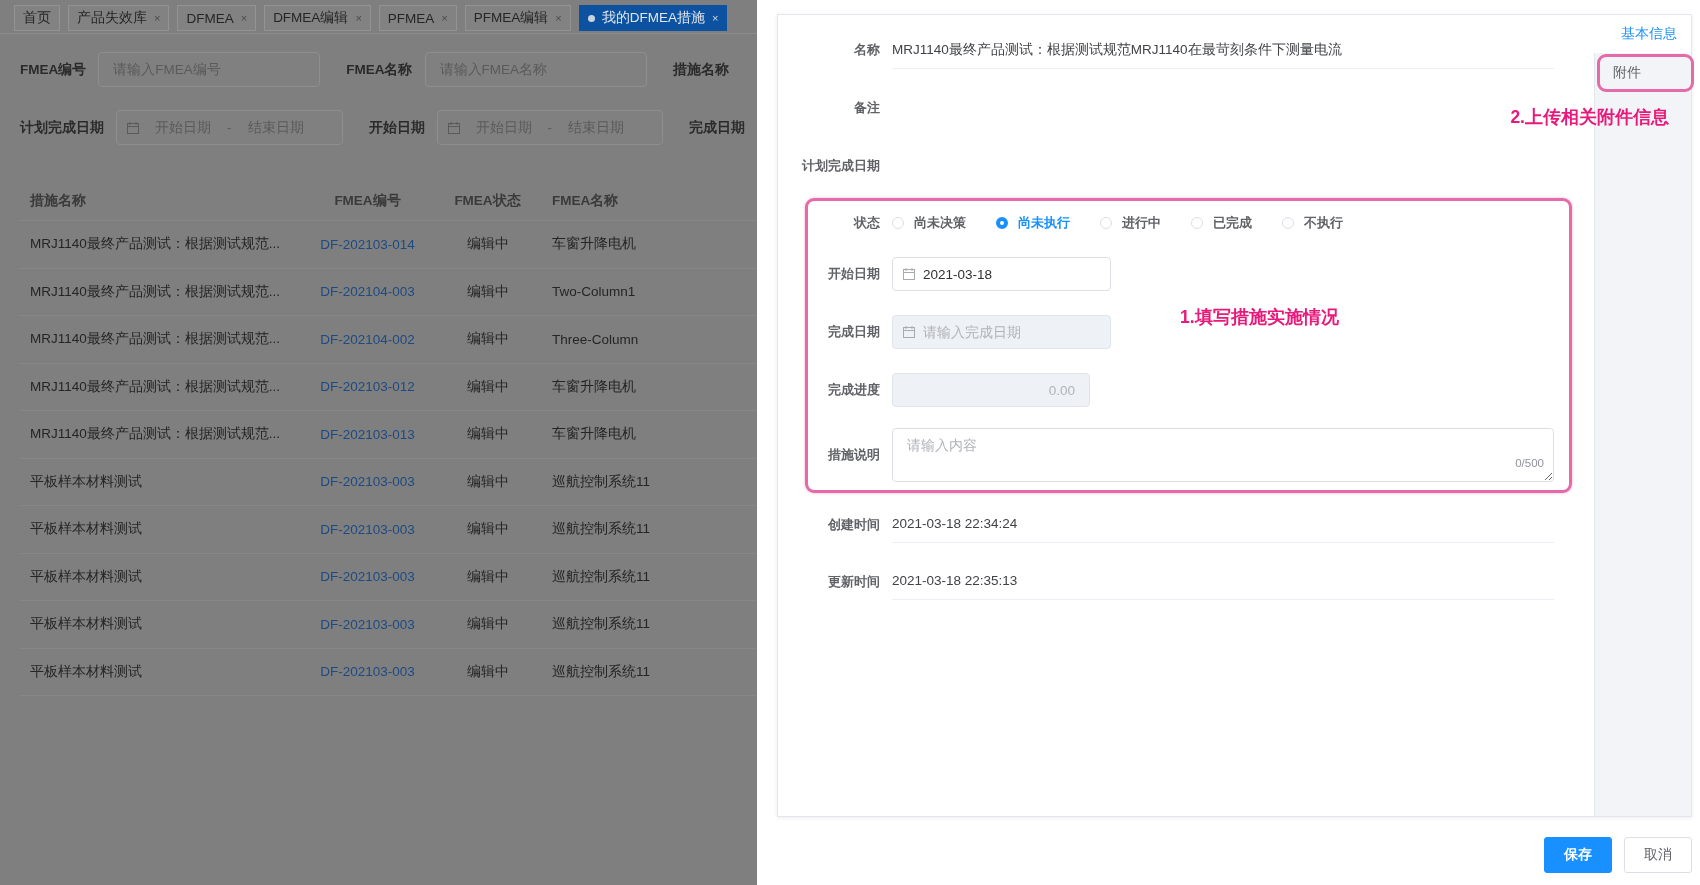 The height and width of the screenshot is (885, 1700). I want to click on date-field: 2021-03-18, so click(1001, 274).